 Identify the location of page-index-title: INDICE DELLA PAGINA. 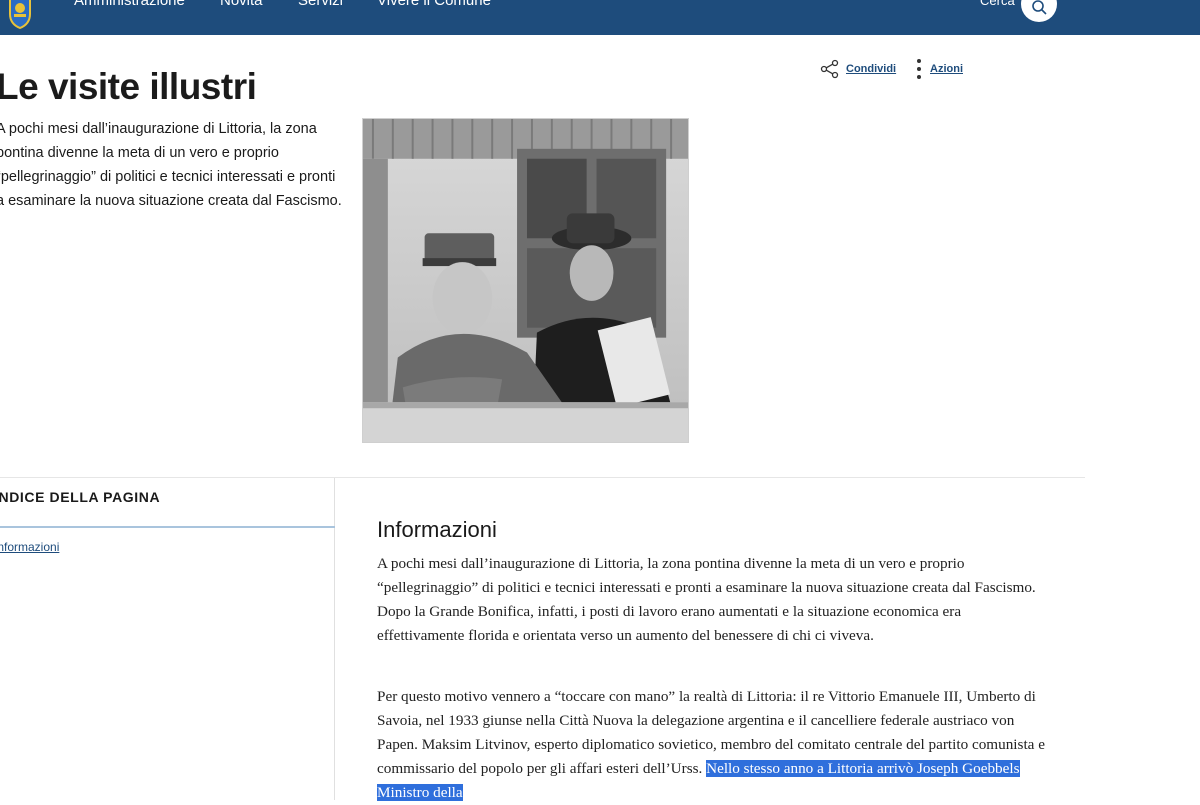
(80, 497).